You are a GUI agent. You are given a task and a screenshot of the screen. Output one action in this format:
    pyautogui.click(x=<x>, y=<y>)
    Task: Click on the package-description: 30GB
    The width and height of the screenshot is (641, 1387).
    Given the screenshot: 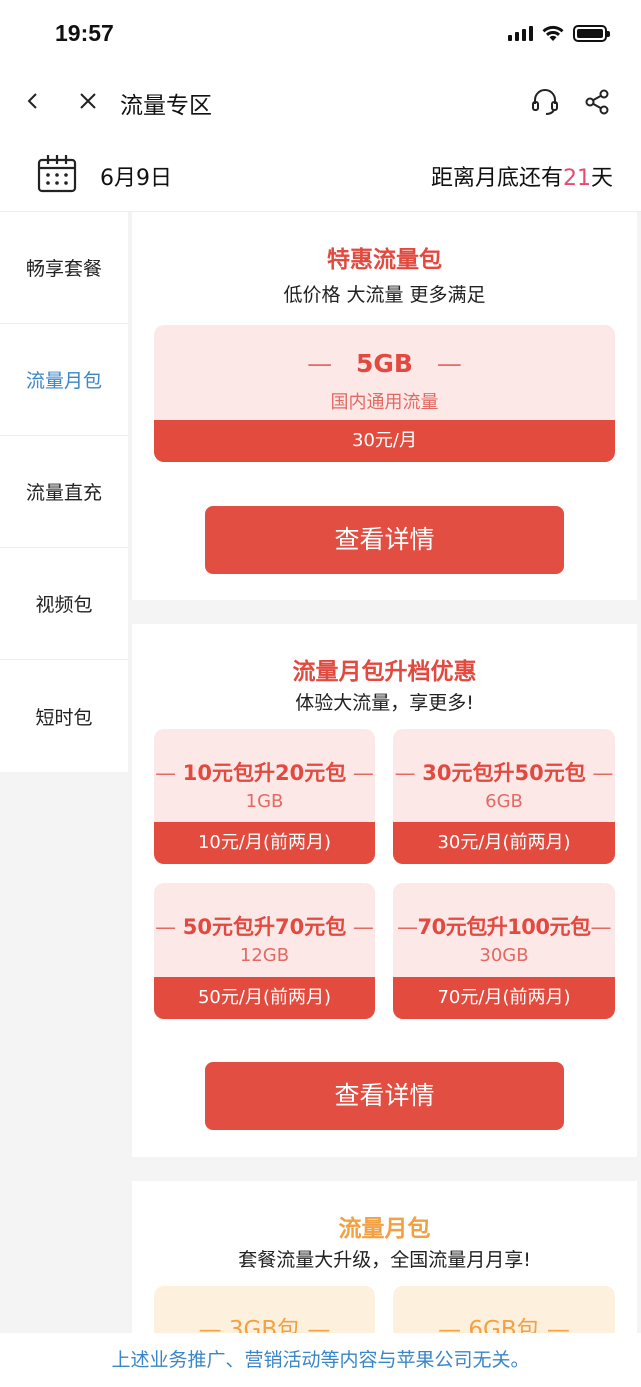 What is the action you would take?
    pyautogui.click(x=504, y=955)
    